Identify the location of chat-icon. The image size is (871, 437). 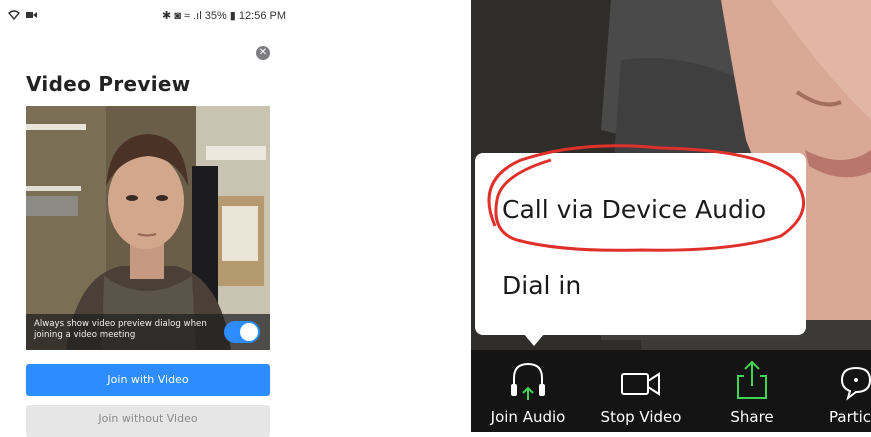
(855, 383).